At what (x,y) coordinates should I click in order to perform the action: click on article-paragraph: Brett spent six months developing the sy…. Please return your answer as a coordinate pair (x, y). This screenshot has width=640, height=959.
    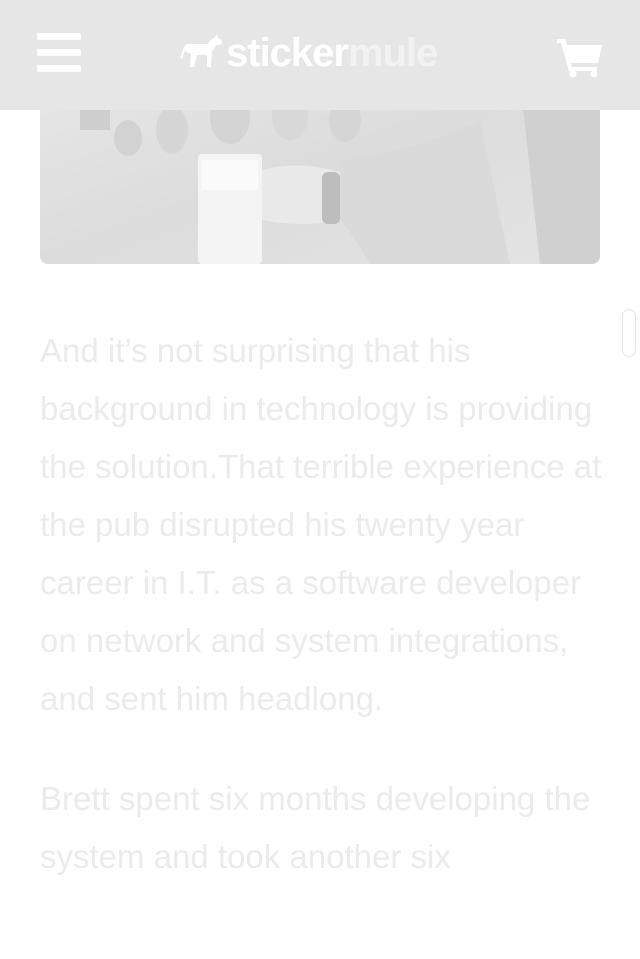
    Looking at the image, I should click on (315, 827).